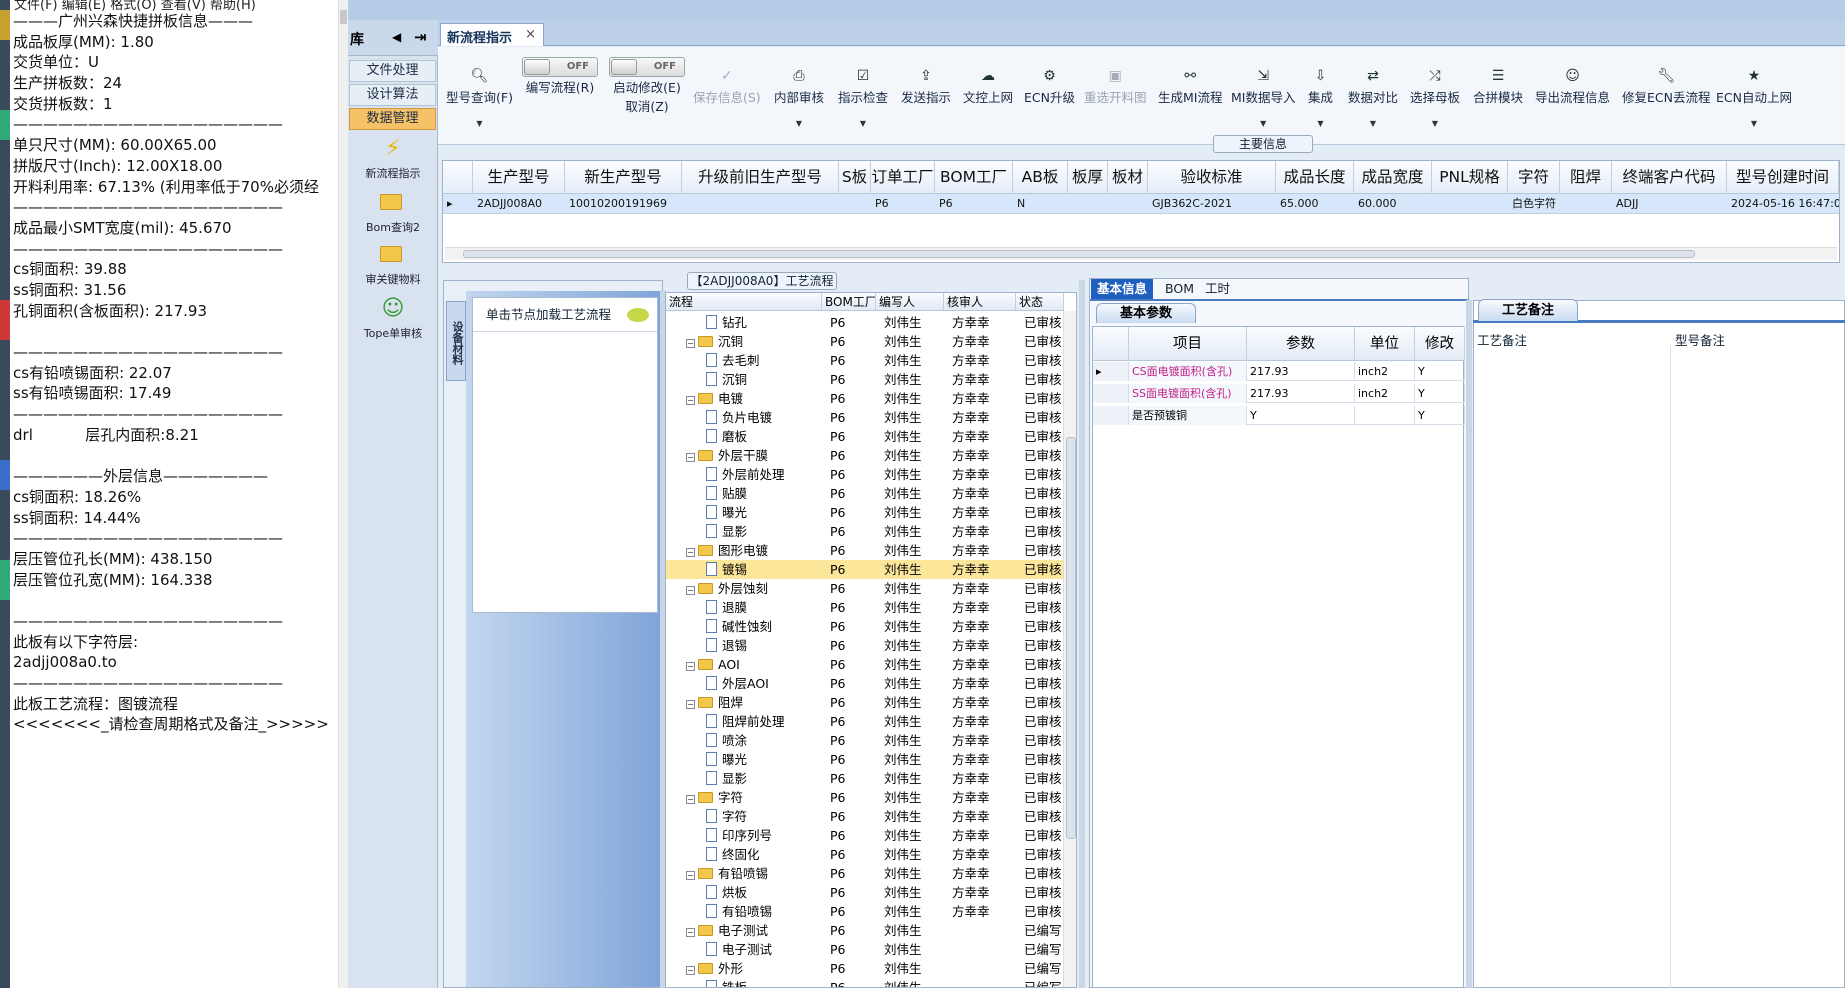 The image size is (1845, 988). What do you see at coordinates (871, 474) in the screenshot?
I see `tree-row: 外层前处理 P6 刘伟生 方幸幸 已审核` at bounding box center [871, 474].